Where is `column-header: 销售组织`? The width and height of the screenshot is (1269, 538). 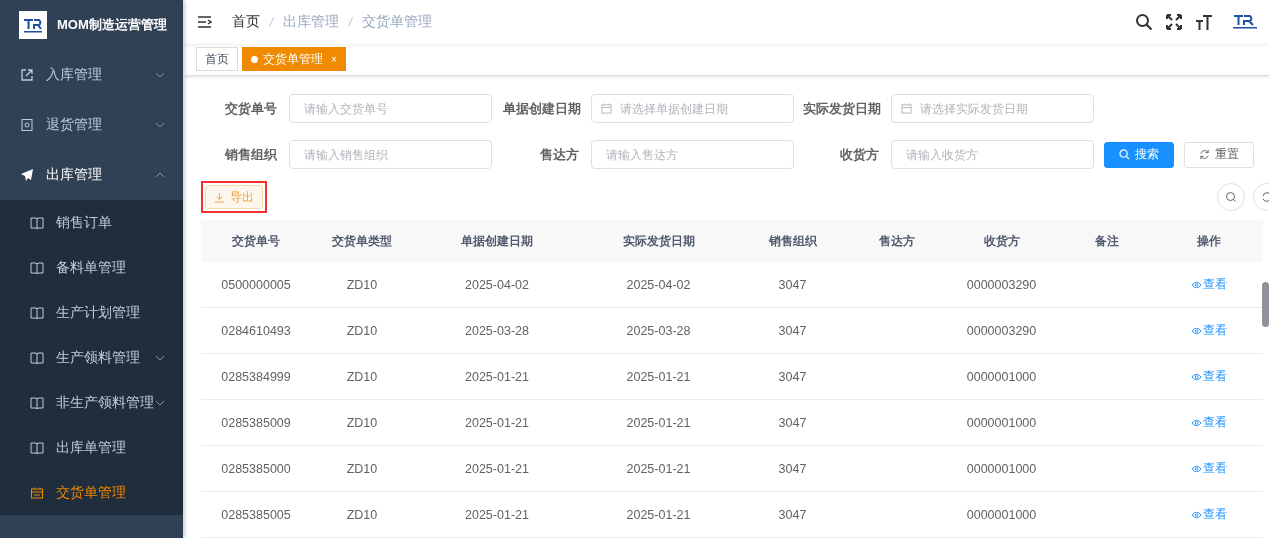
column-header: 销售组织 is located at coordinates (792, 240).